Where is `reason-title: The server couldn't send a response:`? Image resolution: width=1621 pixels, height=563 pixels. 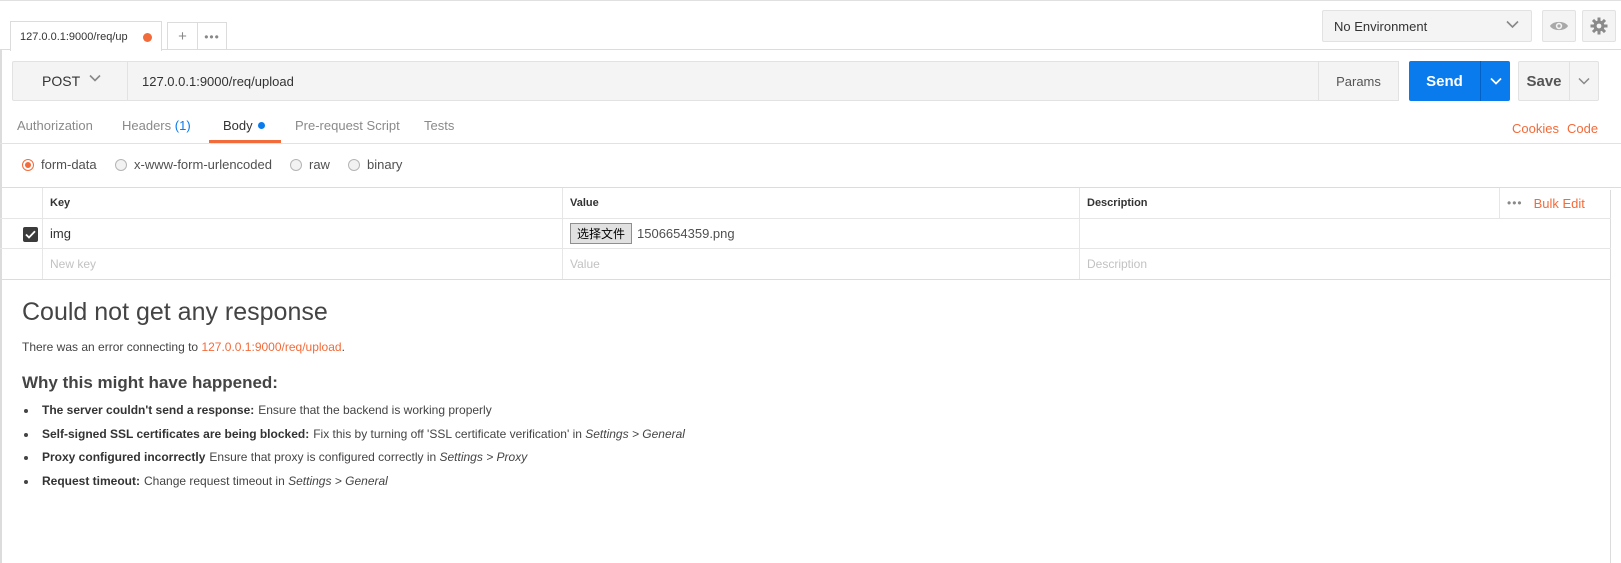
reason-title: The server couldn't send a response: is located at coordinates (148, 410).